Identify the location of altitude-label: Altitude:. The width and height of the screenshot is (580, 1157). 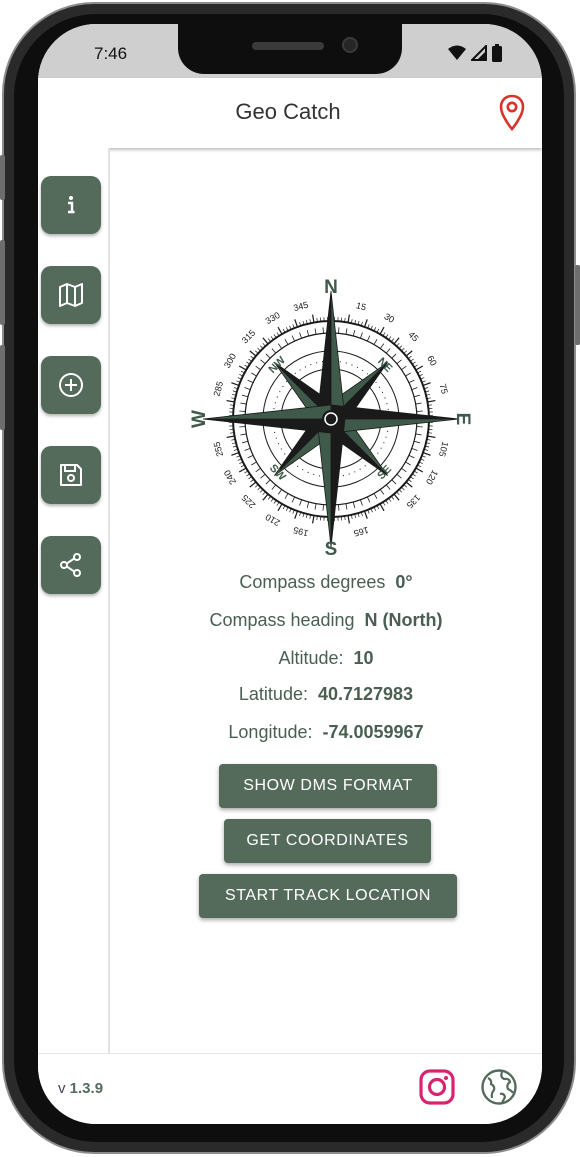
(311, 658).